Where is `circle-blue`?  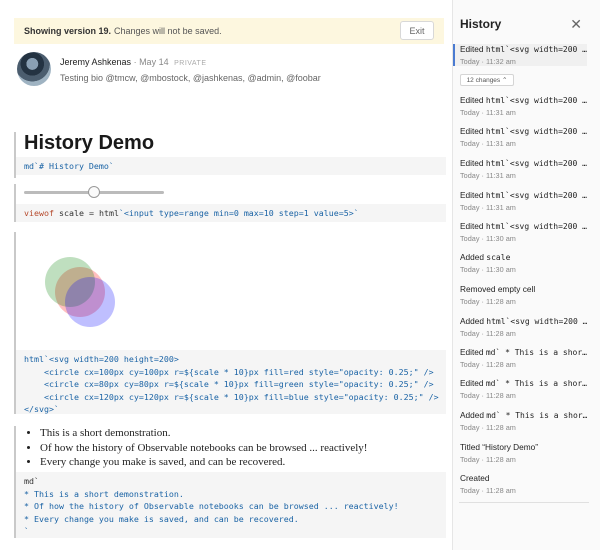
circle-blue is located at coordinates (90, 302).